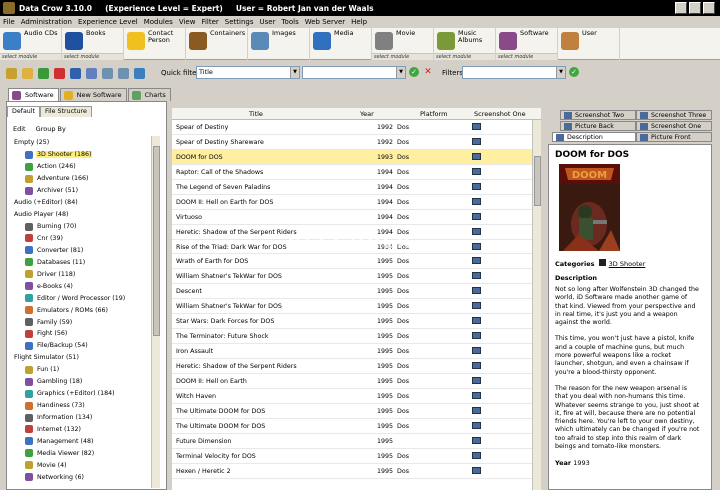 Image resolution: width=720 pixels, height=490 pixels. Describe the element at coordinates (352, 292) in the screenshot. I see `table-row: Descent 1995 Dos` at that location.